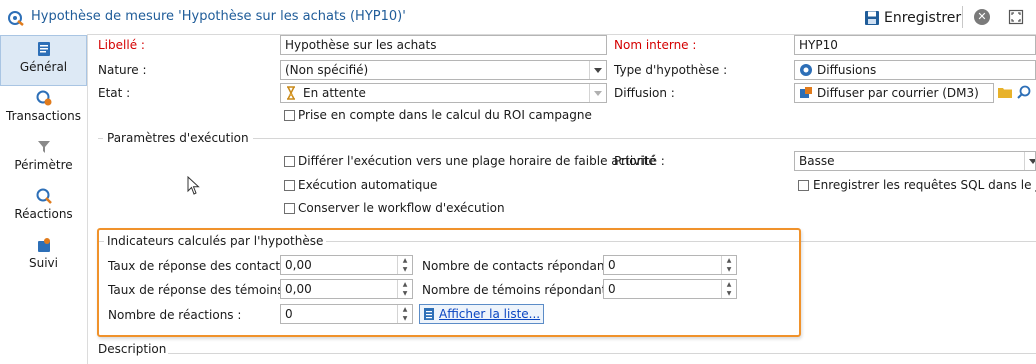 The height and width of the screenshot is (364, 1036). What do you see at coordinates (655, 45) in the screenshot?
I see `nom-interne-label: Nom interne :` at bounding box center [655, 45].